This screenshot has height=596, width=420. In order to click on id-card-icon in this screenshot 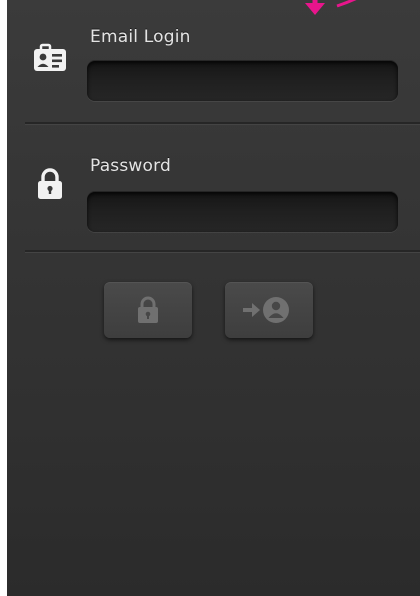, I will do `click(50, 57)`.